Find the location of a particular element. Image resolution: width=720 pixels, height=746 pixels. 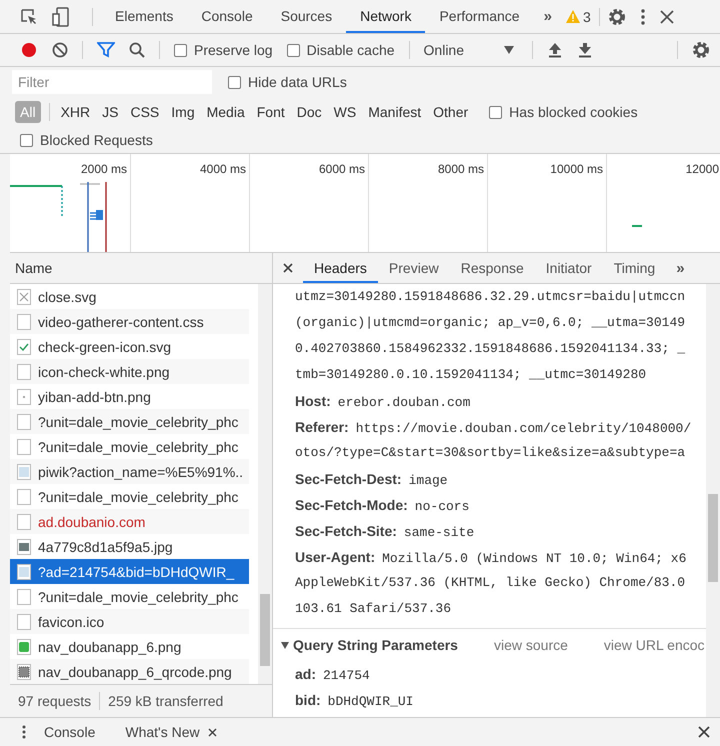

request-row: video-gatherer-content.css is located at coordinates (129, 321).